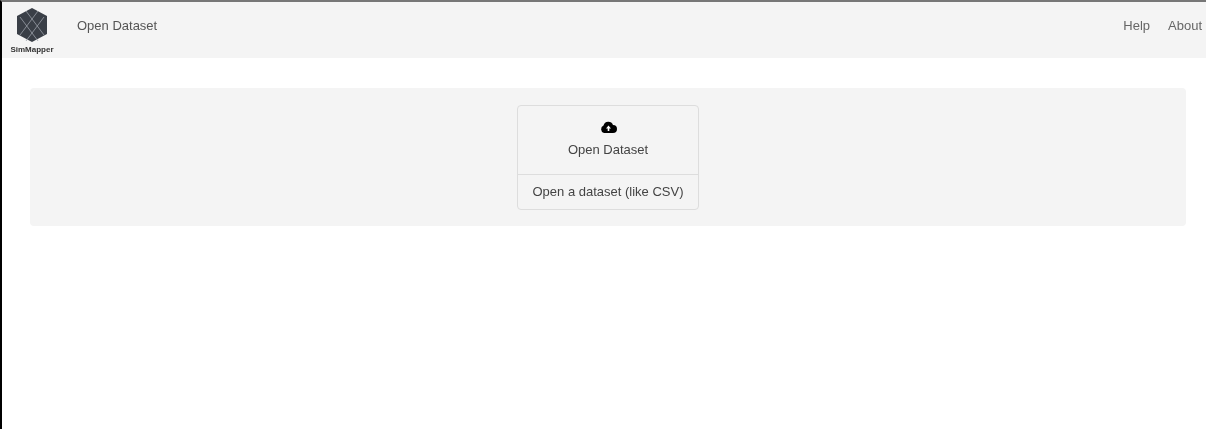  What do you see at coordinates (608, 127) in the screenshot?
I see `cloud-upload-icon` at bounding box center [608, 127].